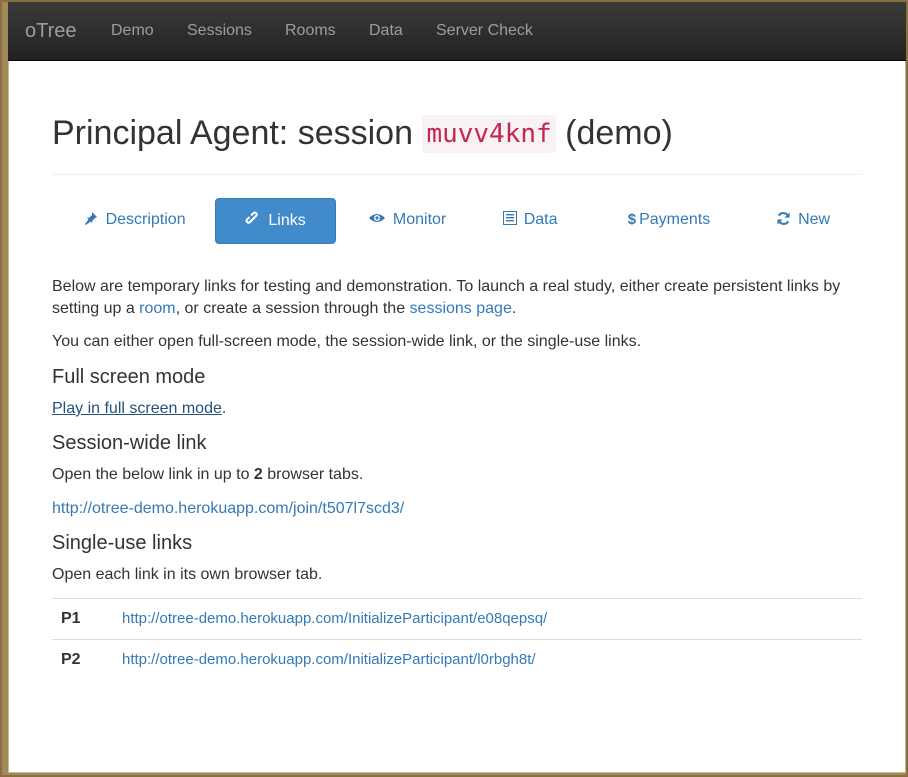 This screenshot has height=777, width=908. I want to click on tab-label-payments: Payments, so click(675, 219).